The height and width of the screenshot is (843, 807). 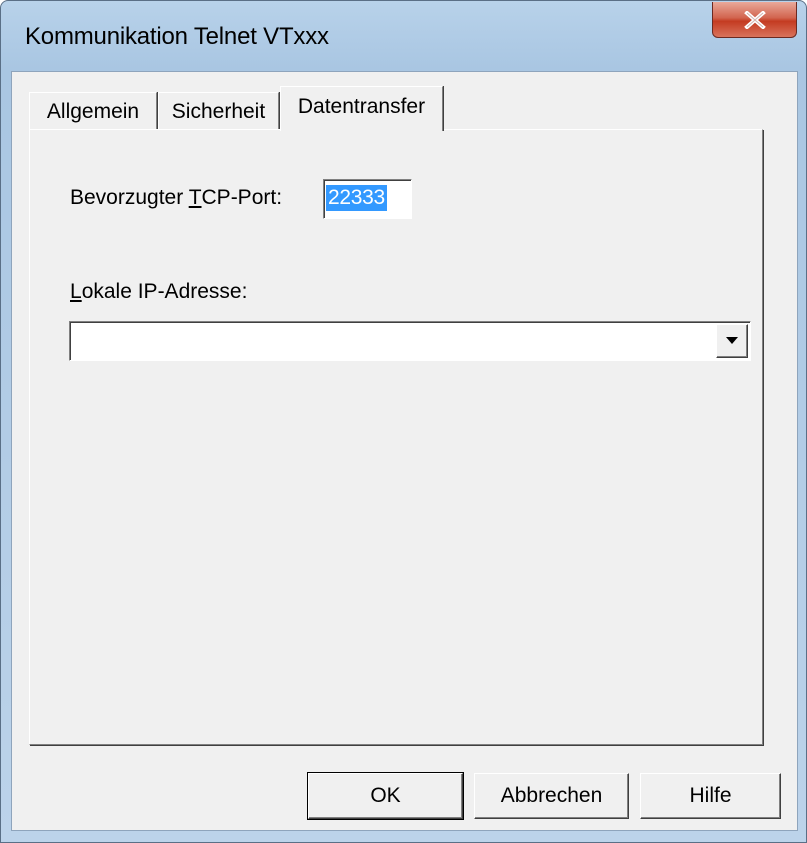 What do you see at coordinates (551, 796) in the screenshot?
I see `cancel-button: Abbrechen` at bounding box center [551, 796].